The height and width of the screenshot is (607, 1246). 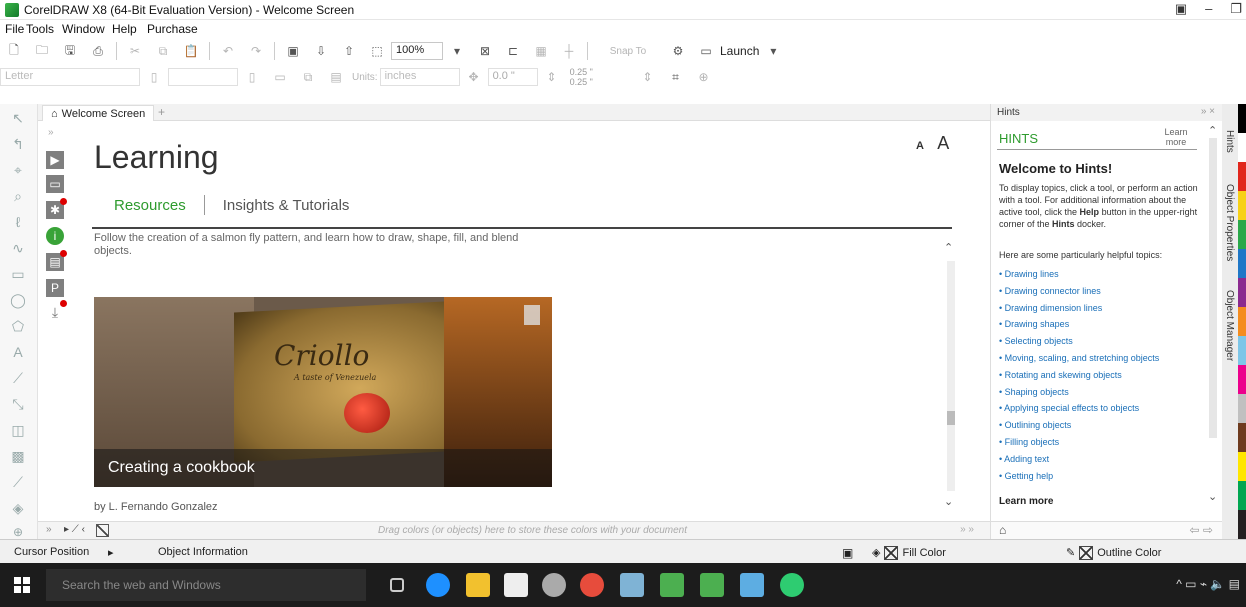 What do you see at coordinates (1104, 375) in the screenshot?
I see `topic-link: • Rotating and skewing objects` at bounding box center [1104, 375].